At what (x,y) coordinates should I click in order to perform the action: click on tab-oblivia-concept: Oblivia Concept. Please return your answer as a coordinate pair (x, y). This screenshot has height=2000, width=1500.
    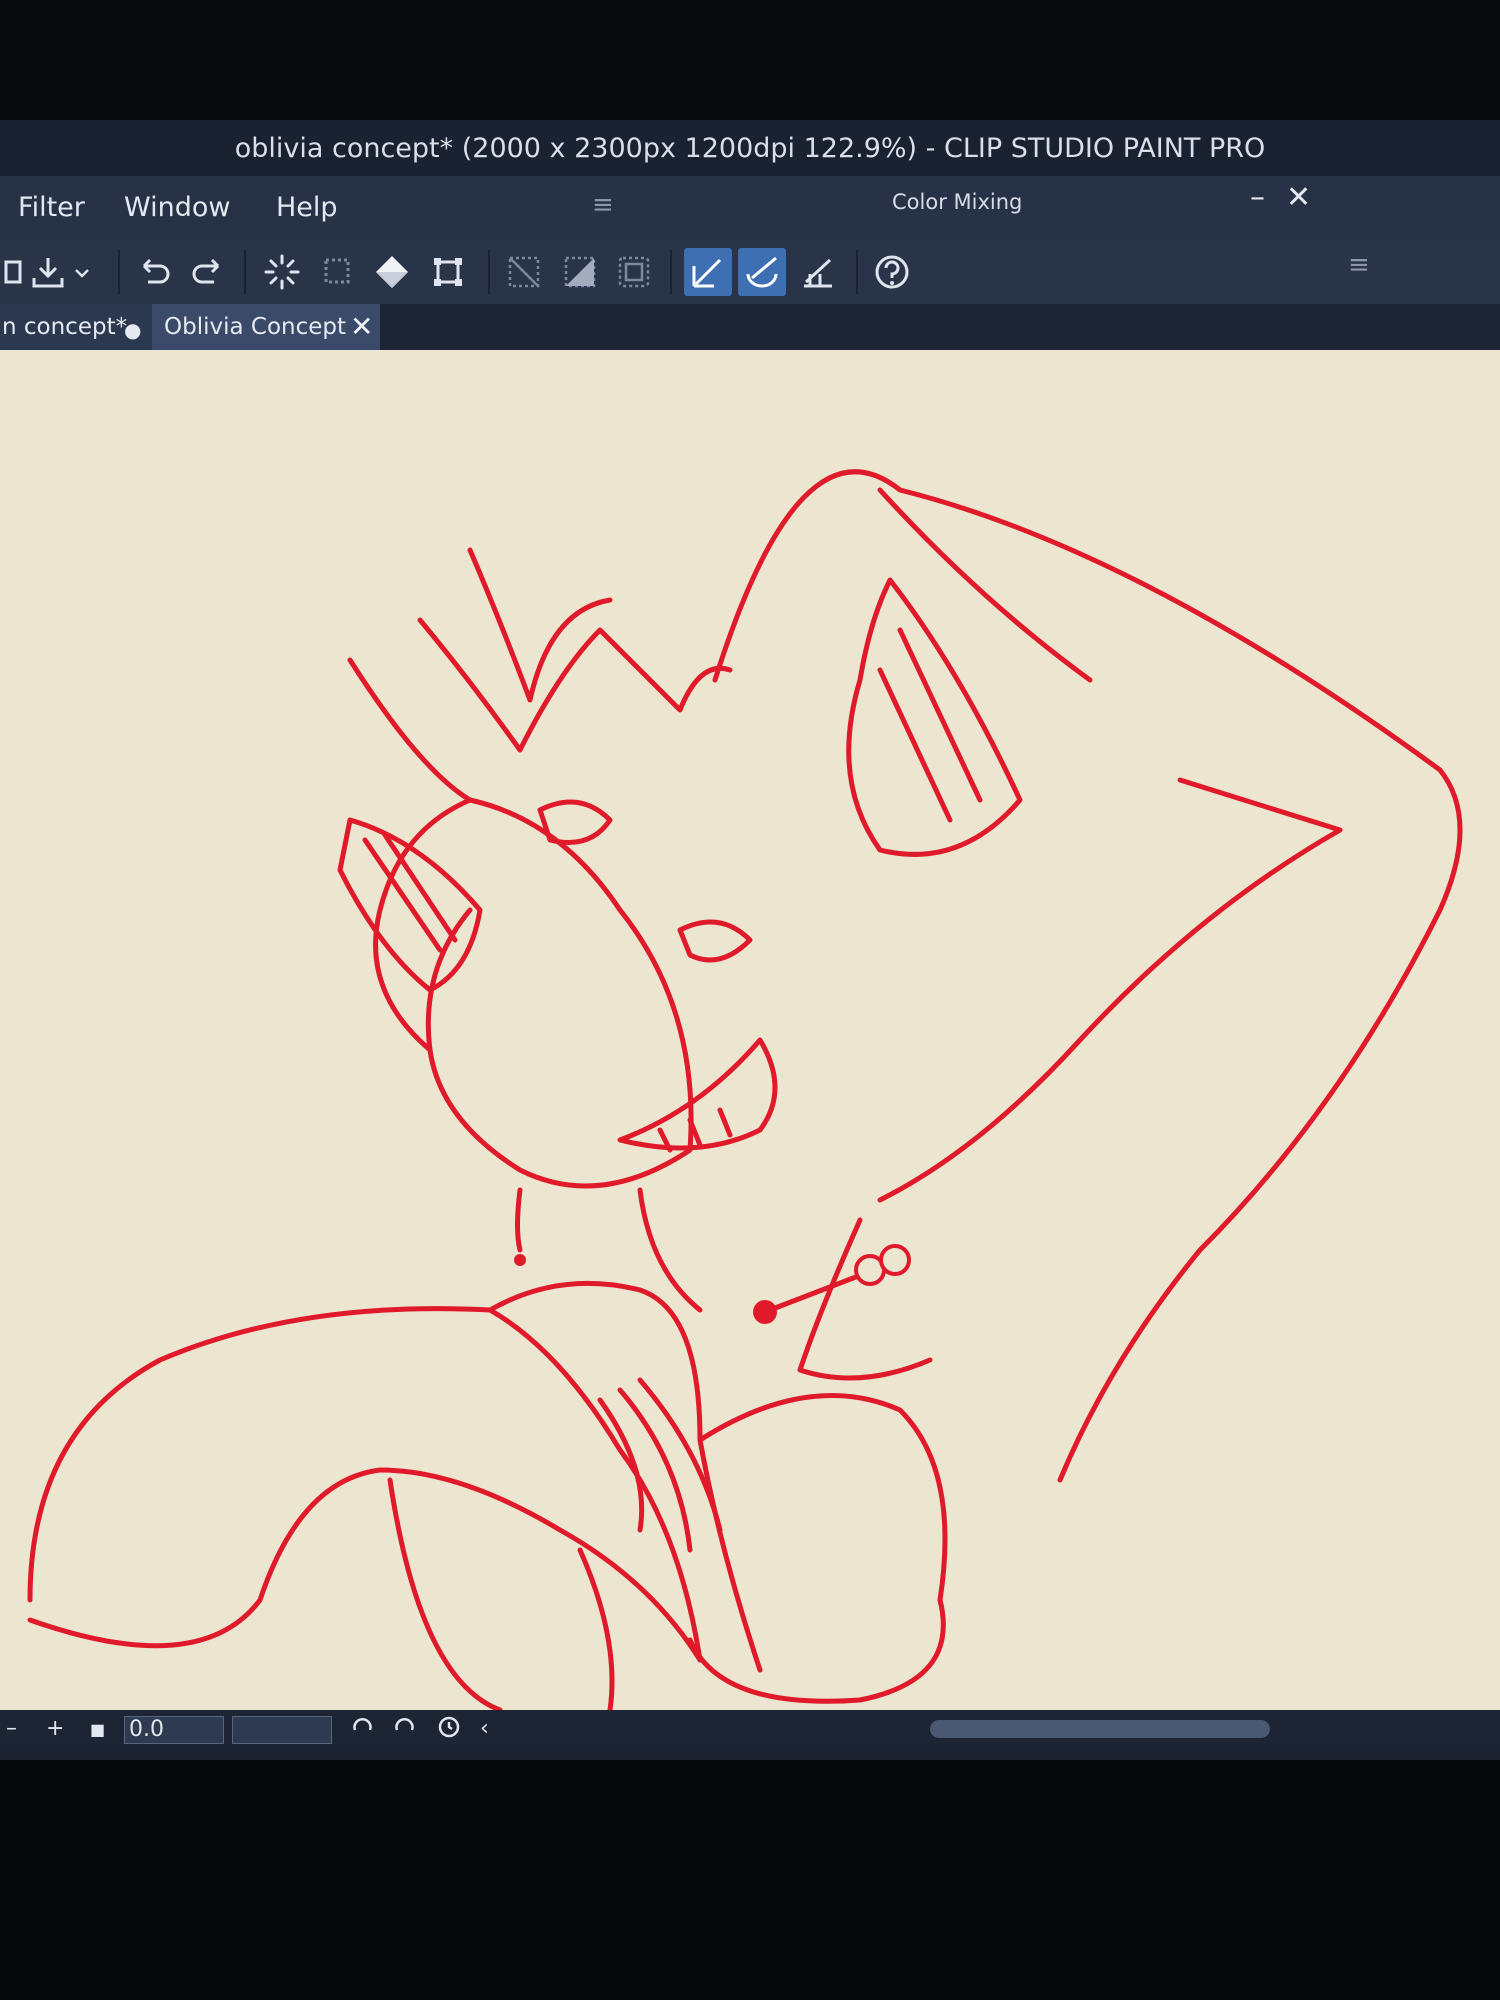
    Looking at the image, I should click on (266, 327).